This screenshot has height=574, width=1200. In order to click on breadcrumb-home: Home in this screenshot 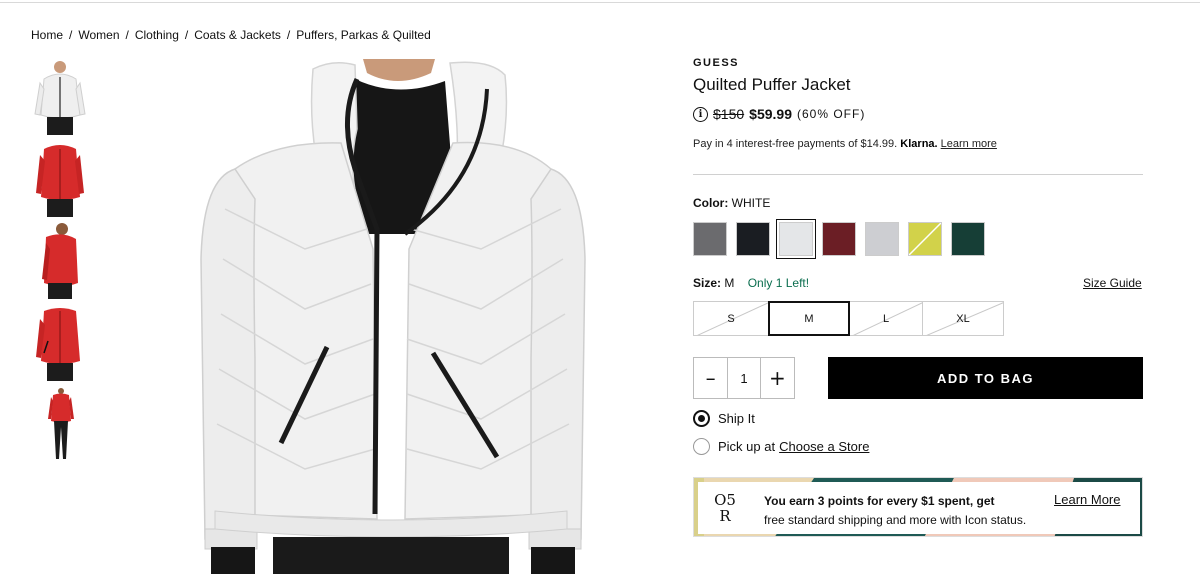, I will do `click(47, 35)`.